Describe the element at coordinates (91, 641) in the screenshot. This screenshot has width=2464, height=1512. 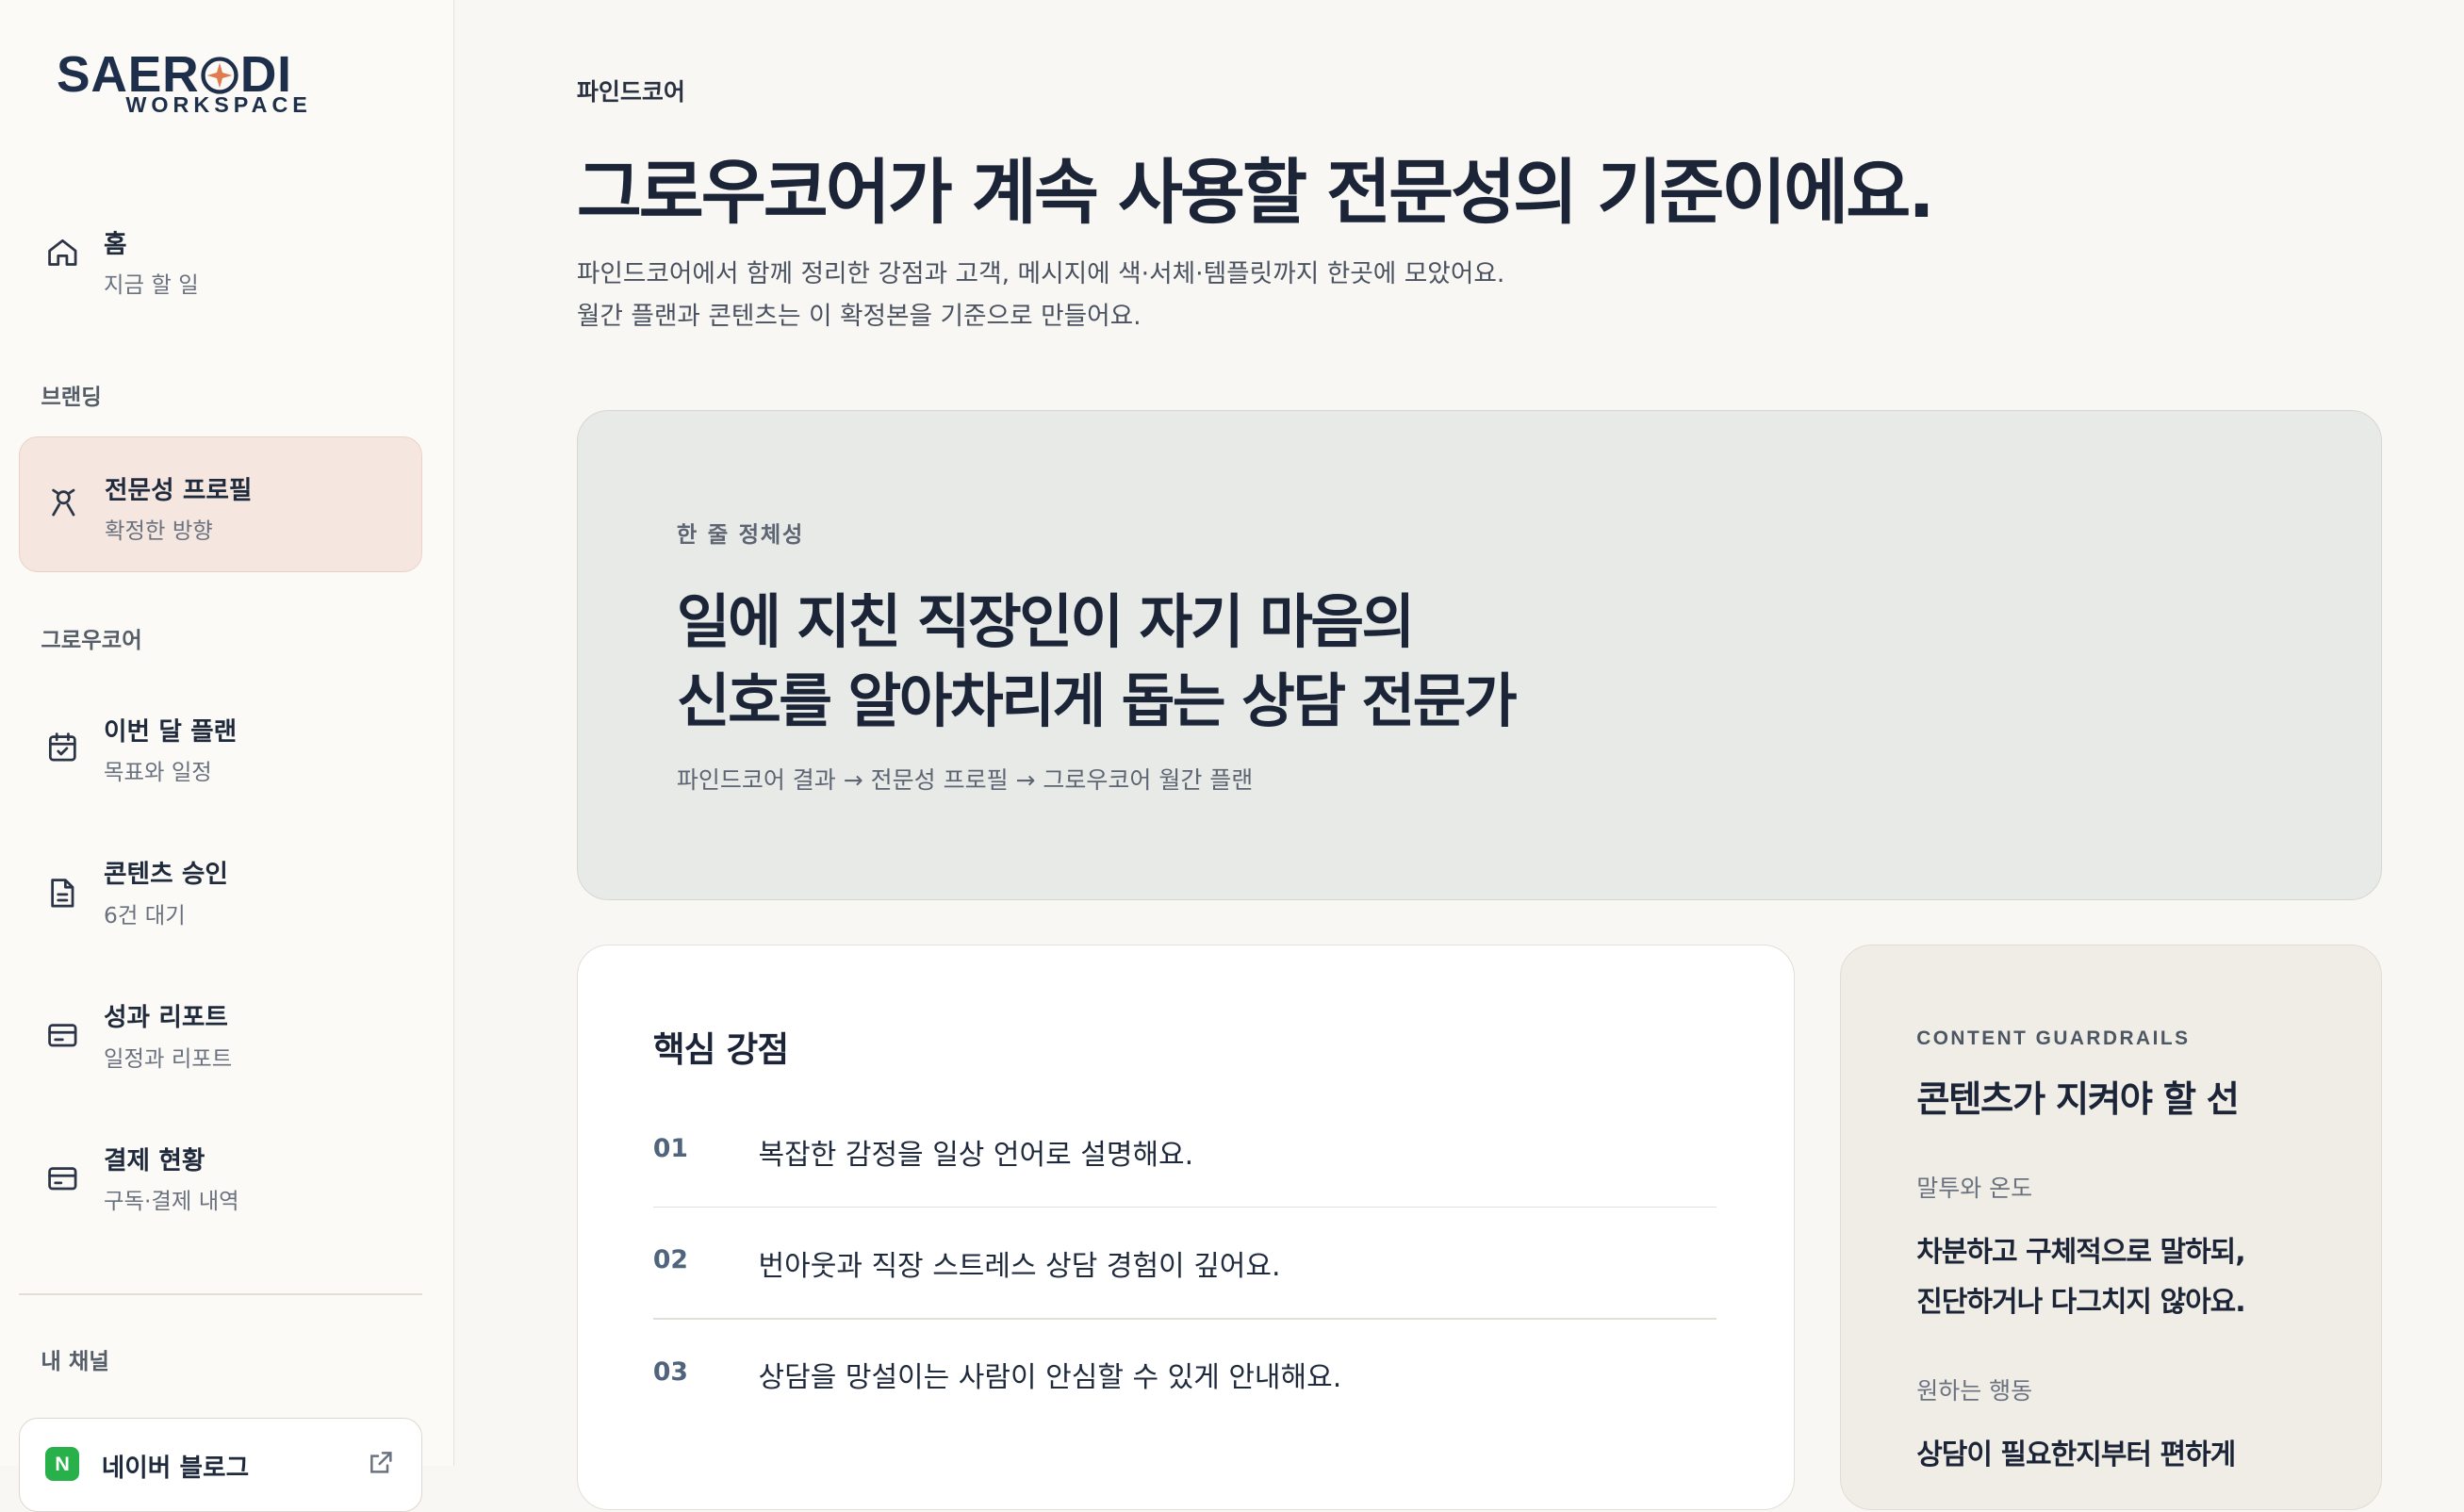
I see `section-label-growcore: 그로우코어` at that location.